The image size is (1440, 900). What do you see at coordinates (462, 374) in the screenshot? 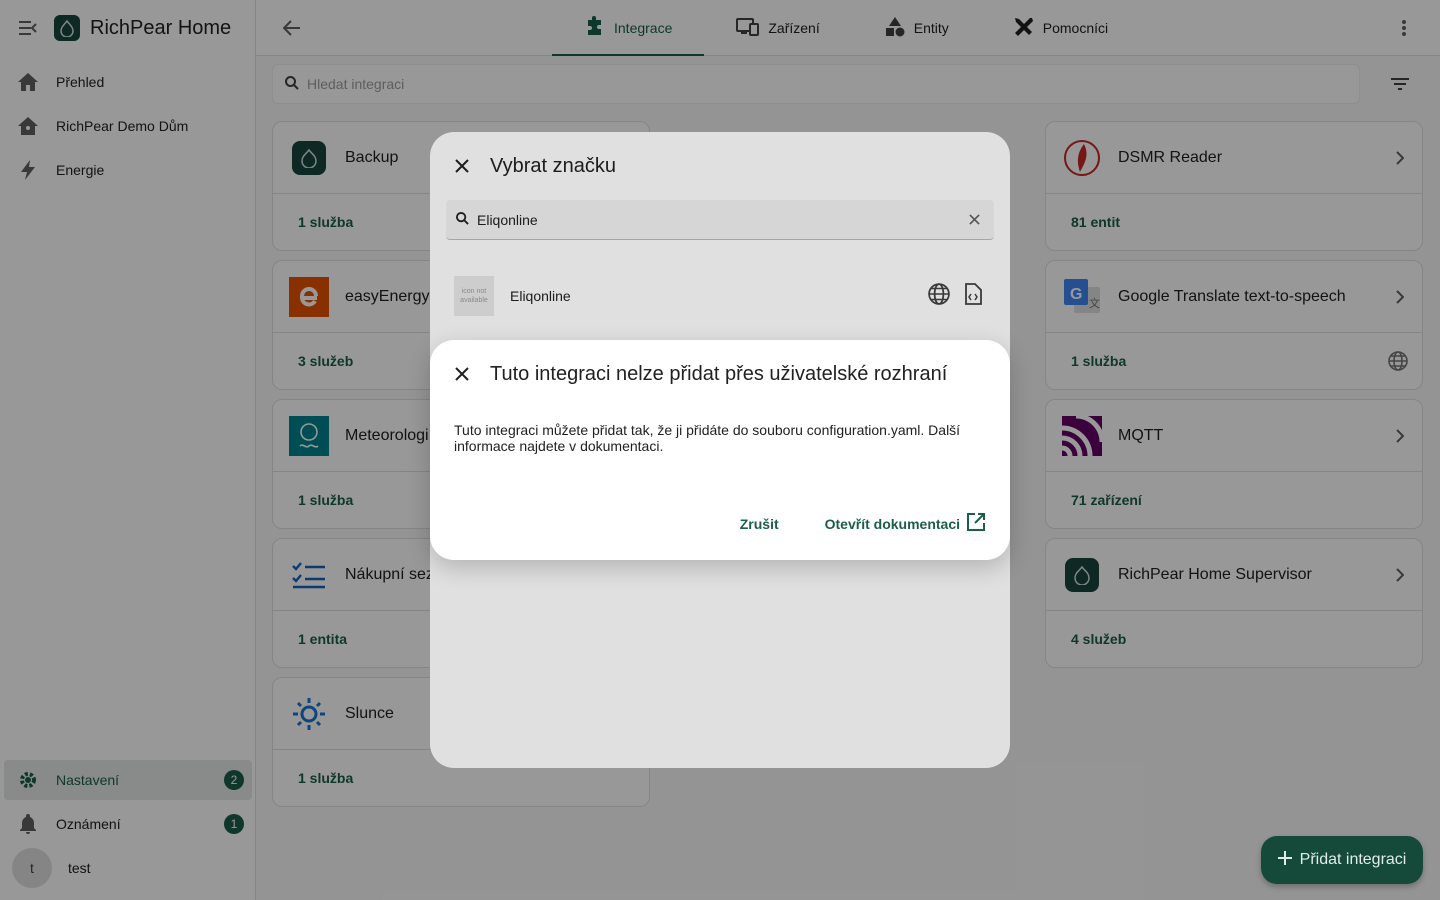
I see `close-icon` at bounding box center [462, 374].